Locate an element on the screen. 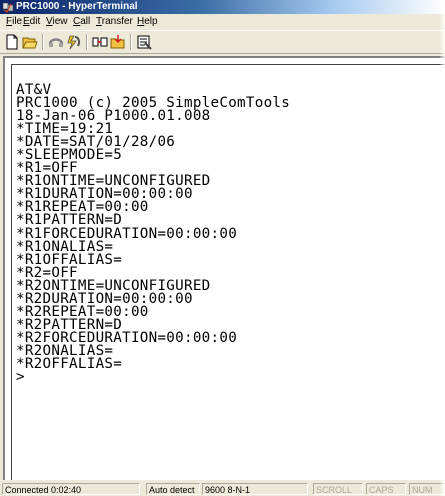 This screenshot has width=445, height=496. menu-transfer: Transfer is located at coordinates (114, 22).